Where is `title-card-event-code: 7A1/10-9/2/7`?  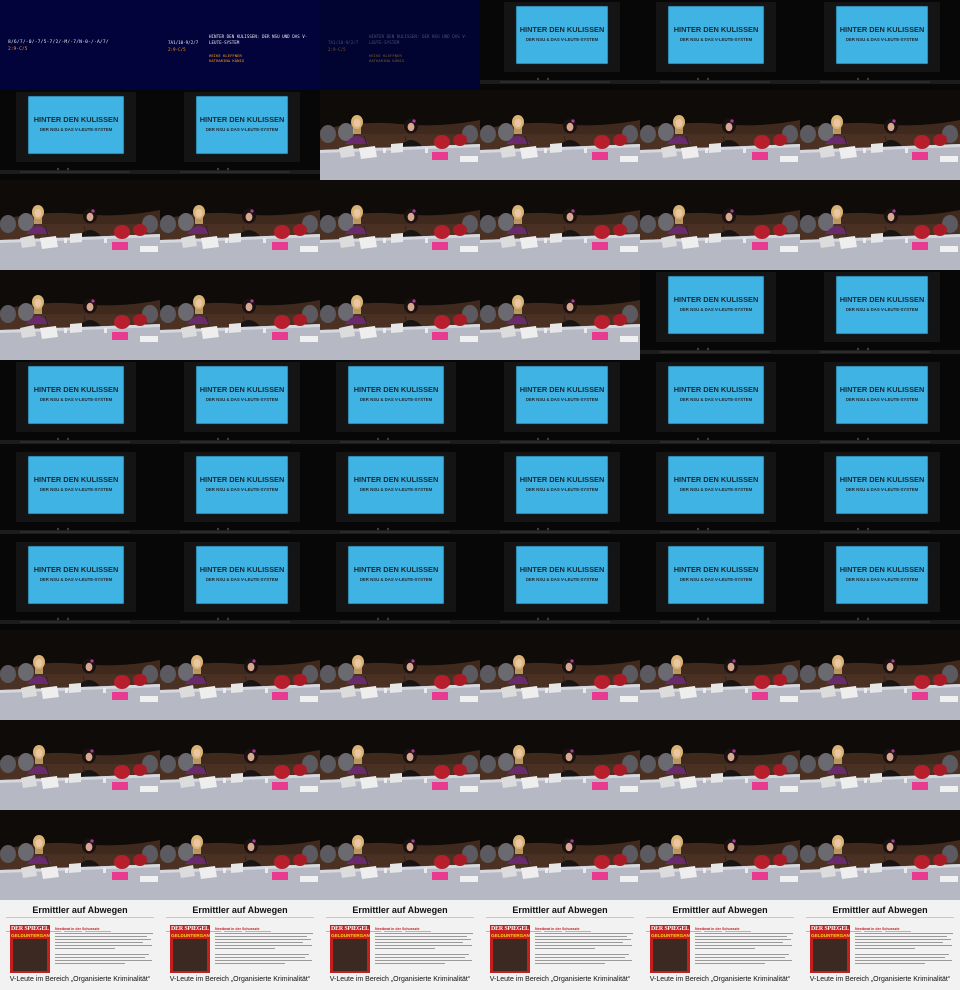 title-card-event-code: 7A1/10-9/2/7 is located at coordinates (183, 42).